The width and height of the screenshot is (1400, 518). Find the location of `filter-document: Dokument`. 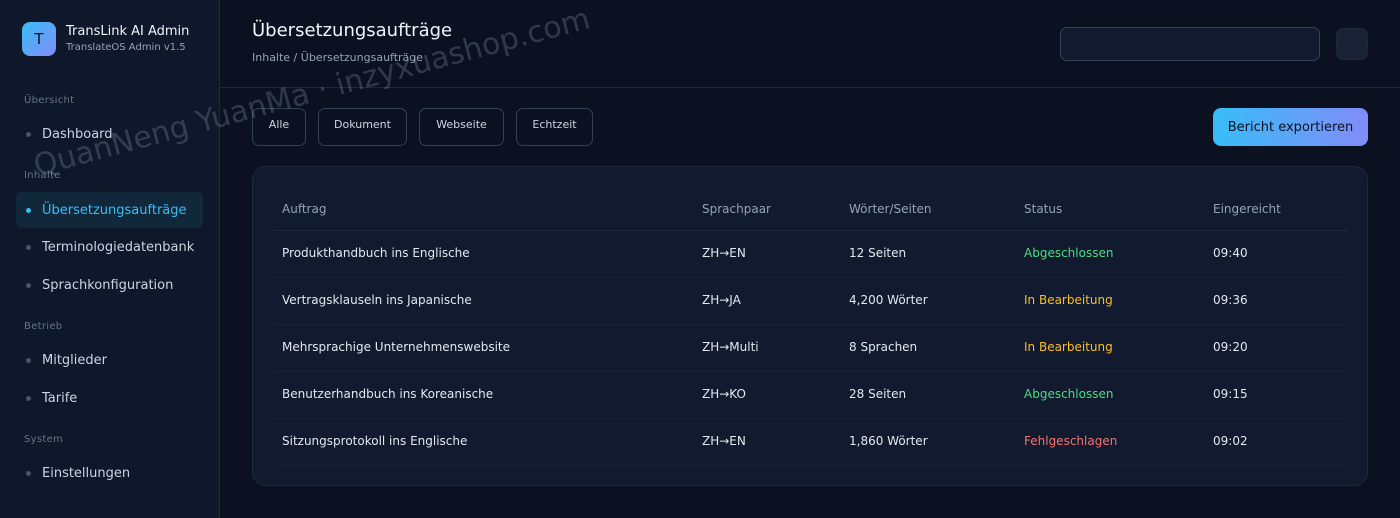

filter-document: Dokument is located at coordinates (362, 127).